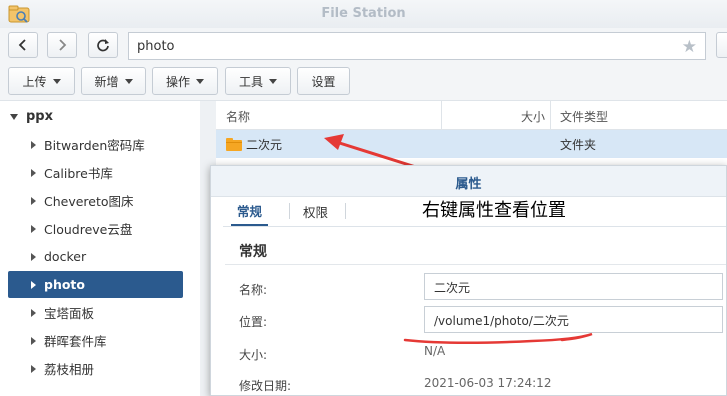 This screenshot has width=727, height=396. What do you see at coordinates (475, 264) in the screenshot?
I see `section-divider` at bounding box center [475, 264].